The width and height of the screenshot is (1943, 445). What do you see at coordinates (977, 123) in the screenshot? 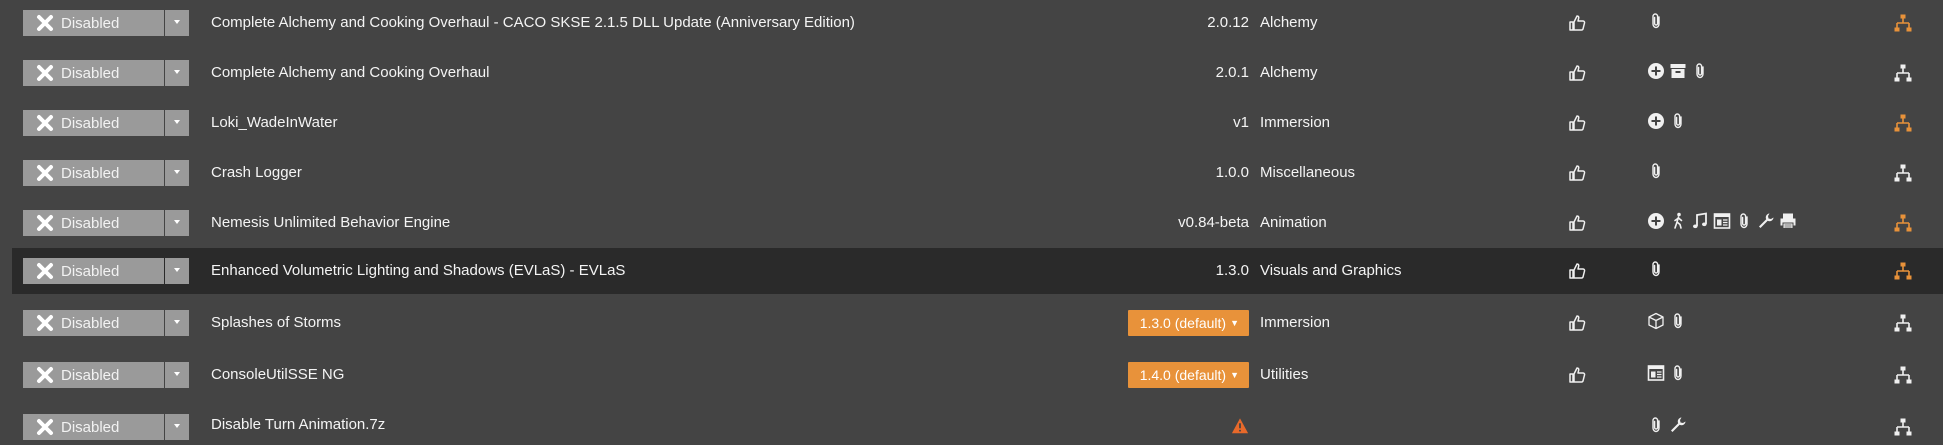
I see `mod-row: Disabled Loki_WadeInWater v1 Immersion` at bounding box center [977, 123].